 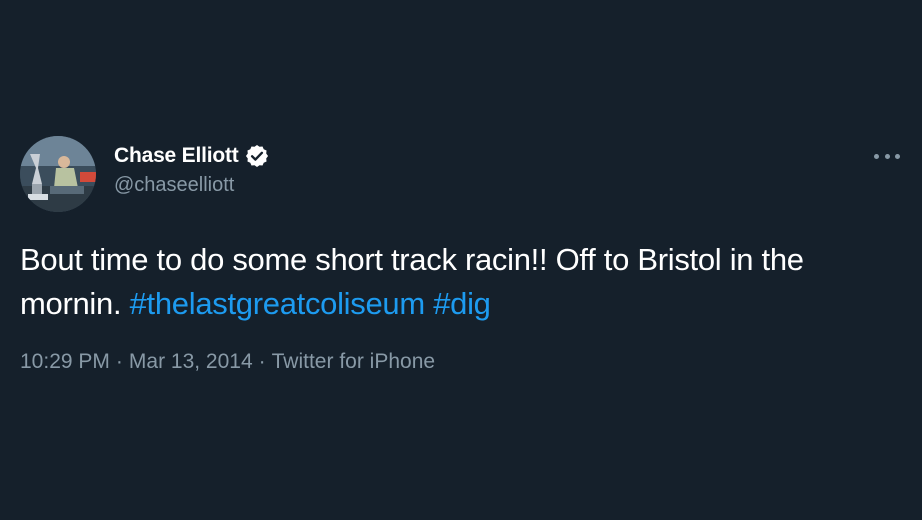 I want to click on tweet-source: Twitter for iPhone, so click(x=353, y=361).